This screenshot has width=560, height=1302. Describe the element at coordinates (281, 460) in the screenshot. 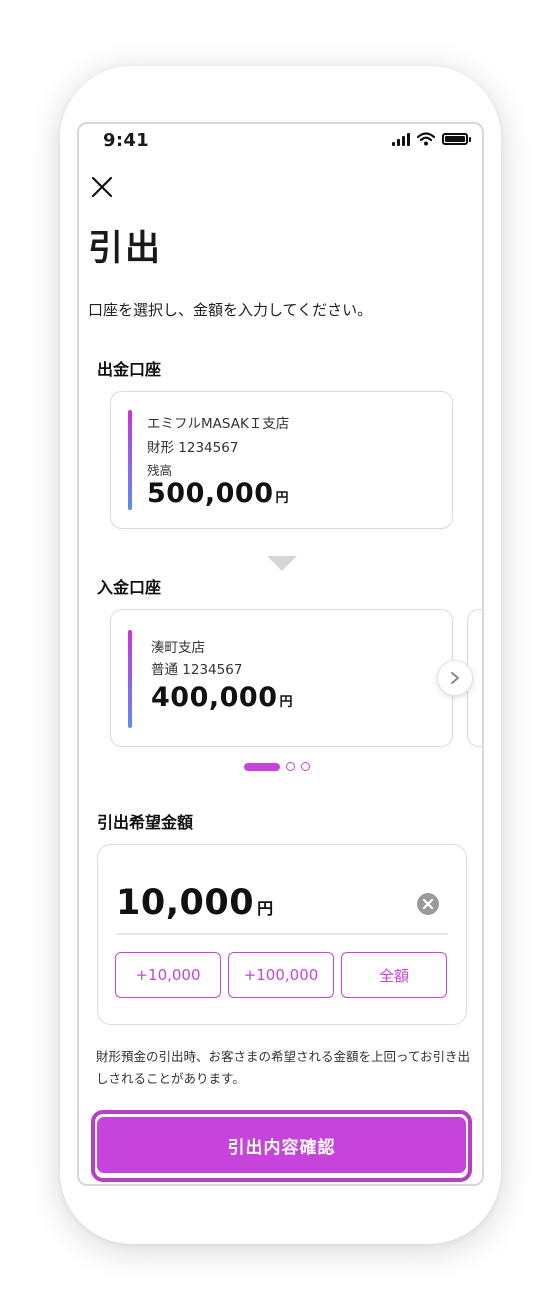

I see `withdraw-account-card: エミフルMASAKＩ支店 財形 1234567 残高 500,000 円` at that location.